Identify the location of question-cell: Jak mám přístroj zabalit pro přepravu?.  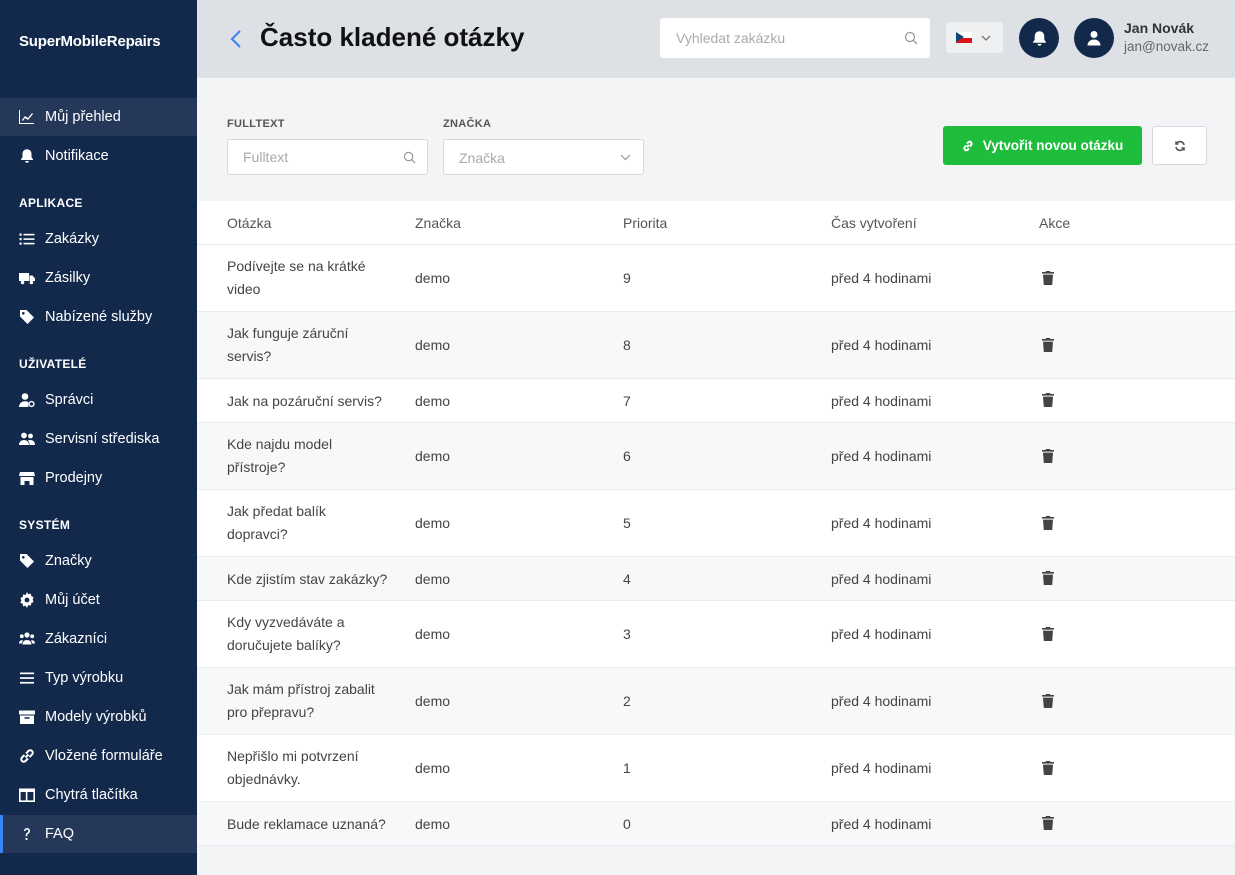
(301, 700).